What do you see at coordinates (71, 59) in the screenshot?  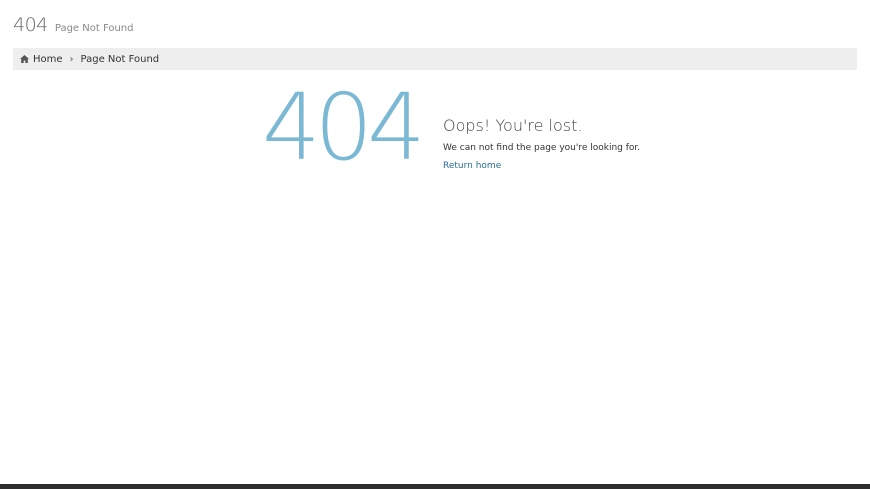 I see `chevron-right-icon: ›` at bounding box center [71, 59].